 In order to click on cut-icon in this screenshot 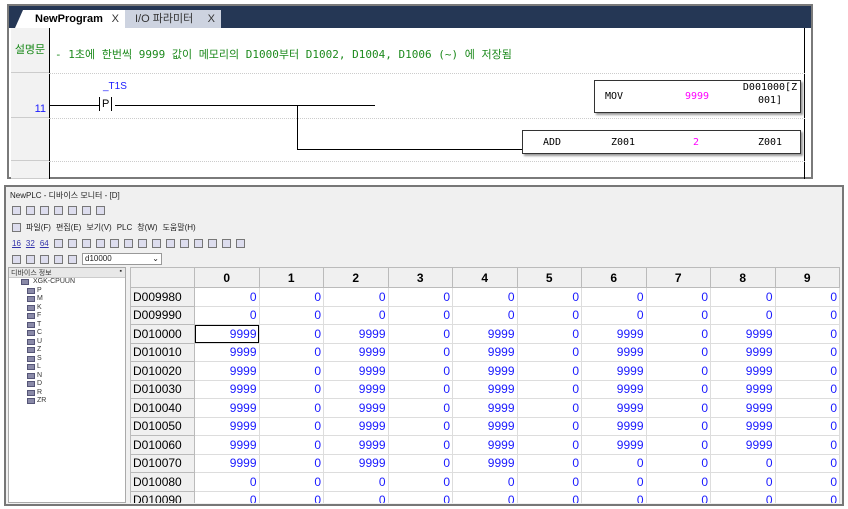, I will do `click(44, 210)`.